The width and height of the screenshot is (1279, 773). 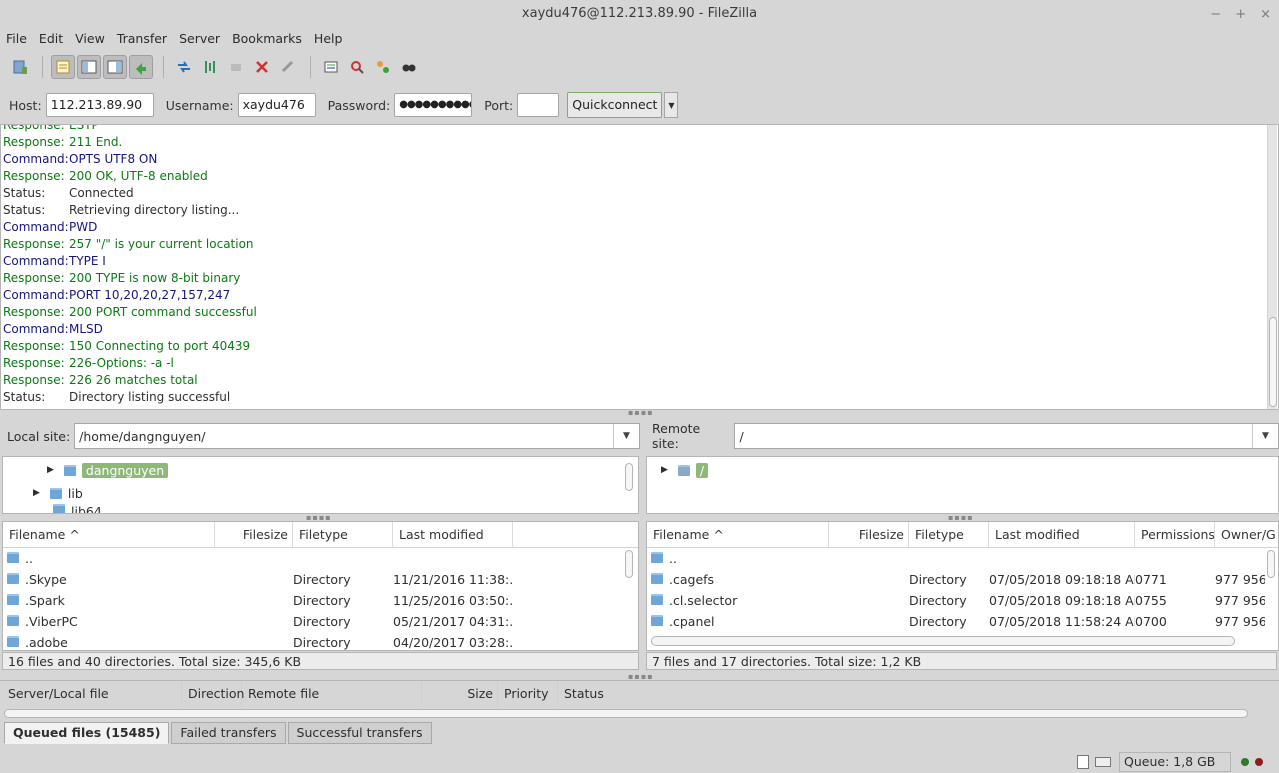 What do you see at coordinates (63, 67) in the screenshot?
I see `toggle-log-icon` at bounding box center [63, 67].